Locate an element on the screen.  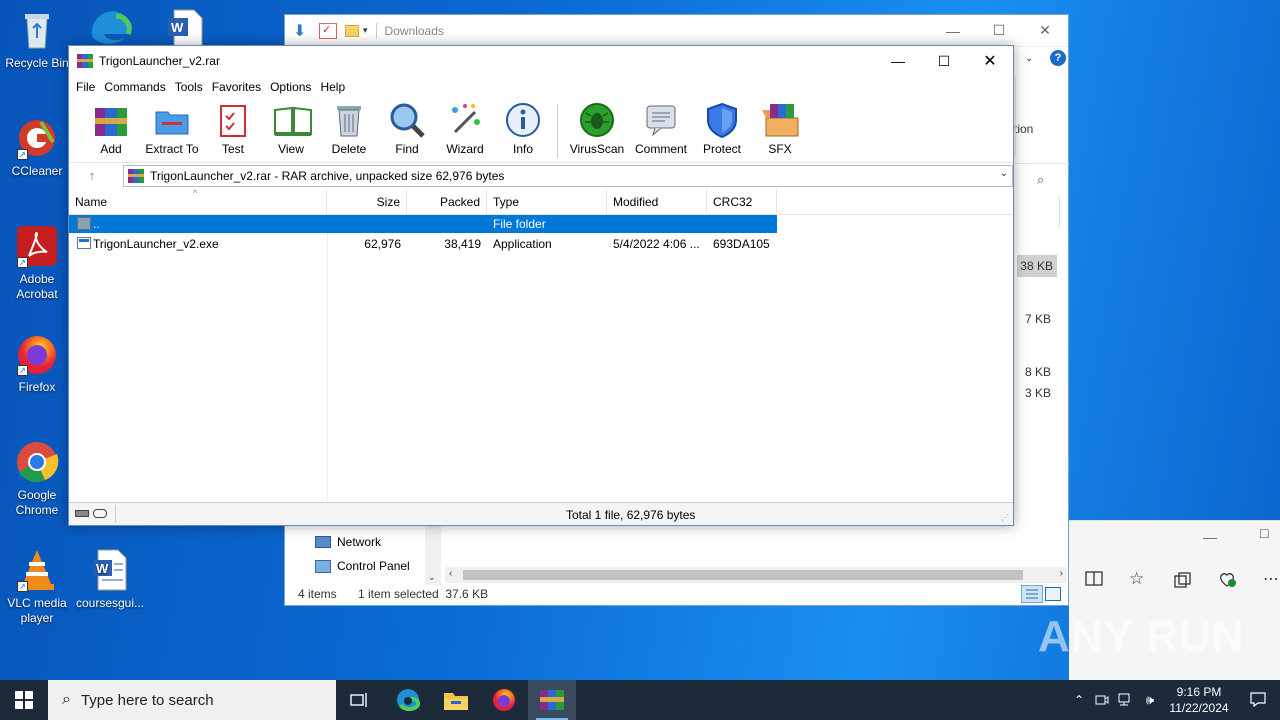
toolbar-find-button: Find is located at coordinates (407, 129).